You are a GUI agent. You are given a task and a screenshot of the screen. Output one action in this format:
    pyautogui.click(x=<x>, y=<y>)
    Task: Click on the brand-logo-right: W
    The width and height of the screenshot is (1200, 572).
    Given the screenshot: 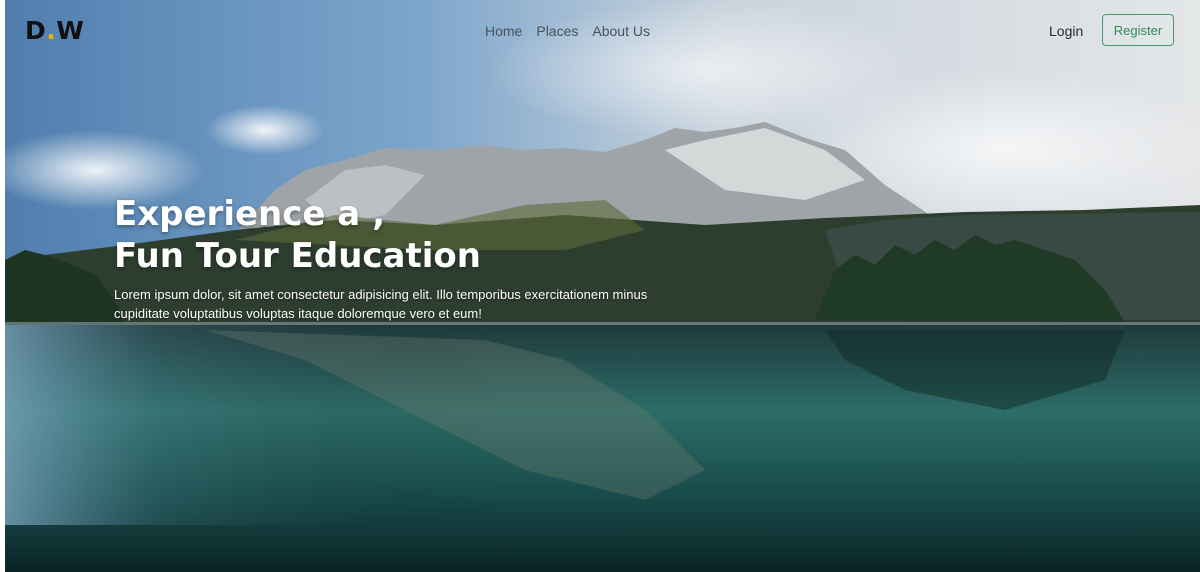 What is the action you would take?
    pyautogui.click(x=70, y=30)
    